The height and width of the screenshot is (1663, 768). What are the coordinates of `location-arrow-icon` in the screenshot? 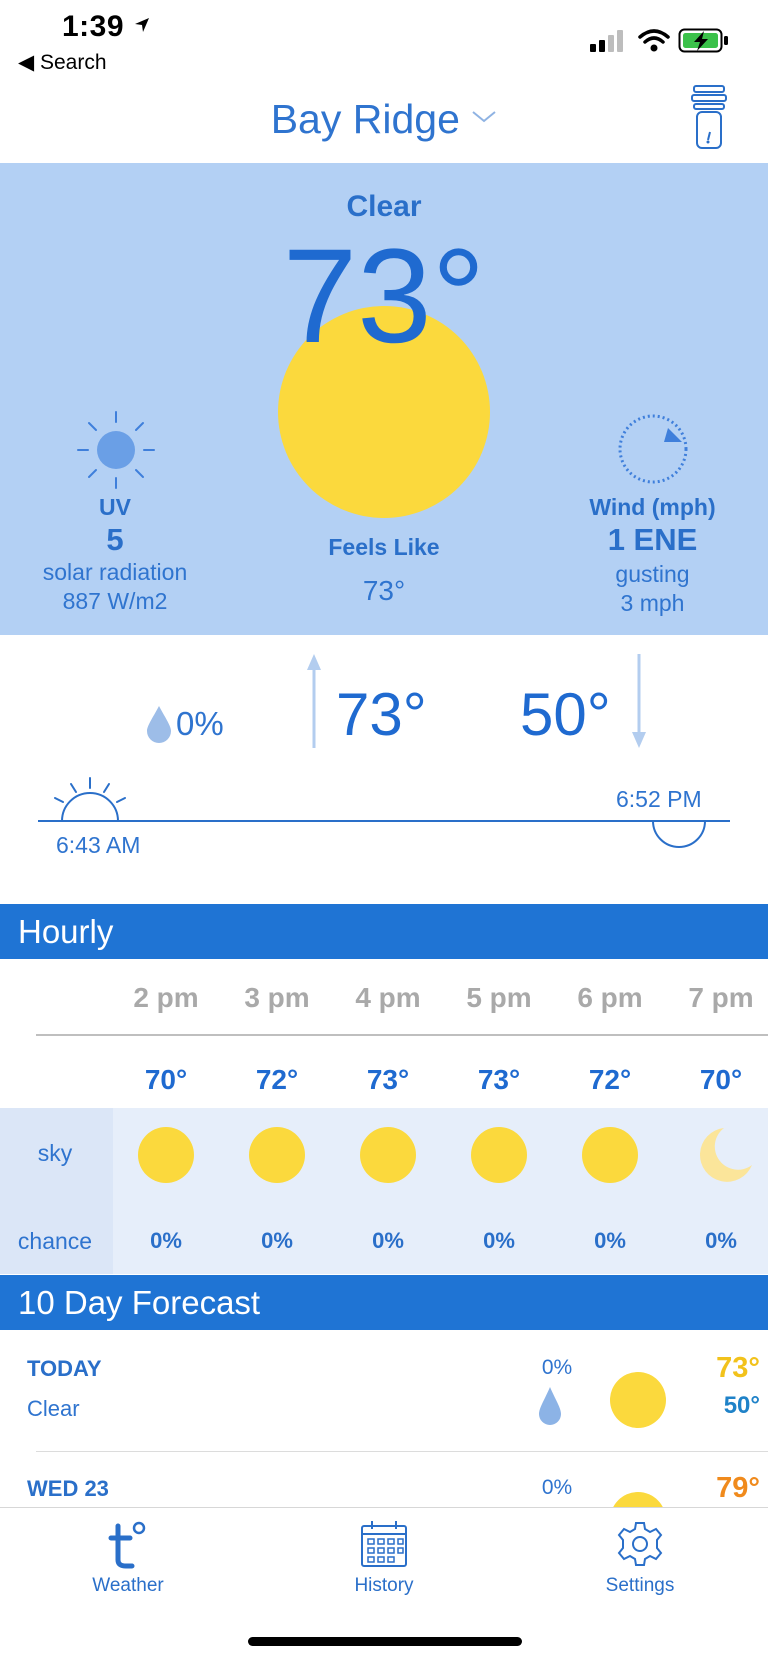 It's located at (141, 25).